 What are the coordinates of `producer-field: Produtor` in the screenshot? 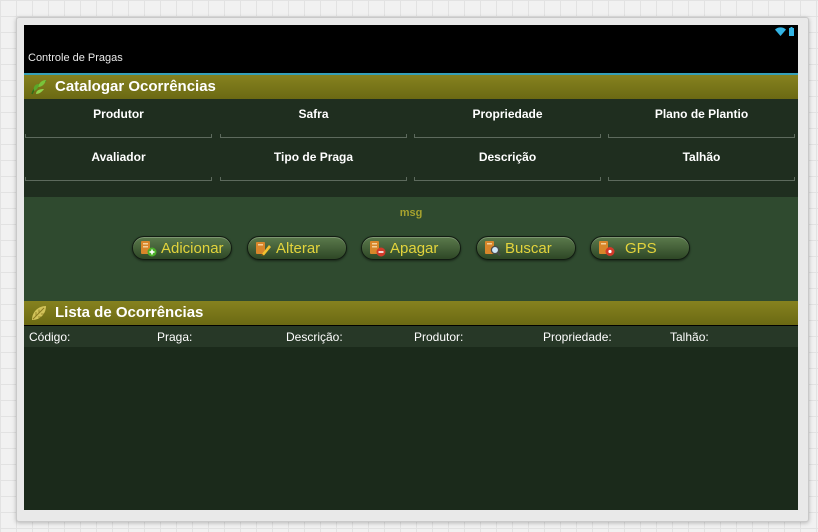 It's located at (118, 120).